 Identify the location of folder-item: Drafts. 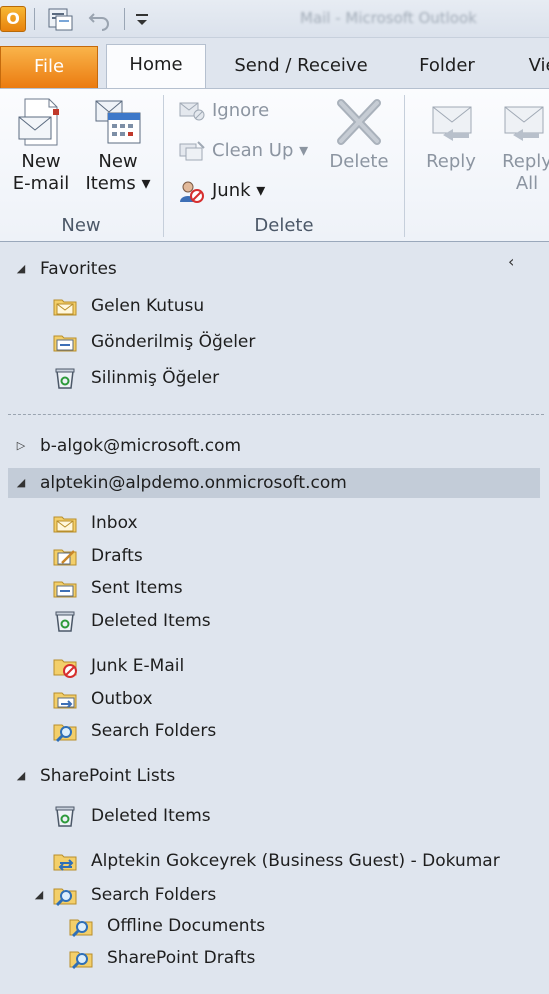
(274, 556).